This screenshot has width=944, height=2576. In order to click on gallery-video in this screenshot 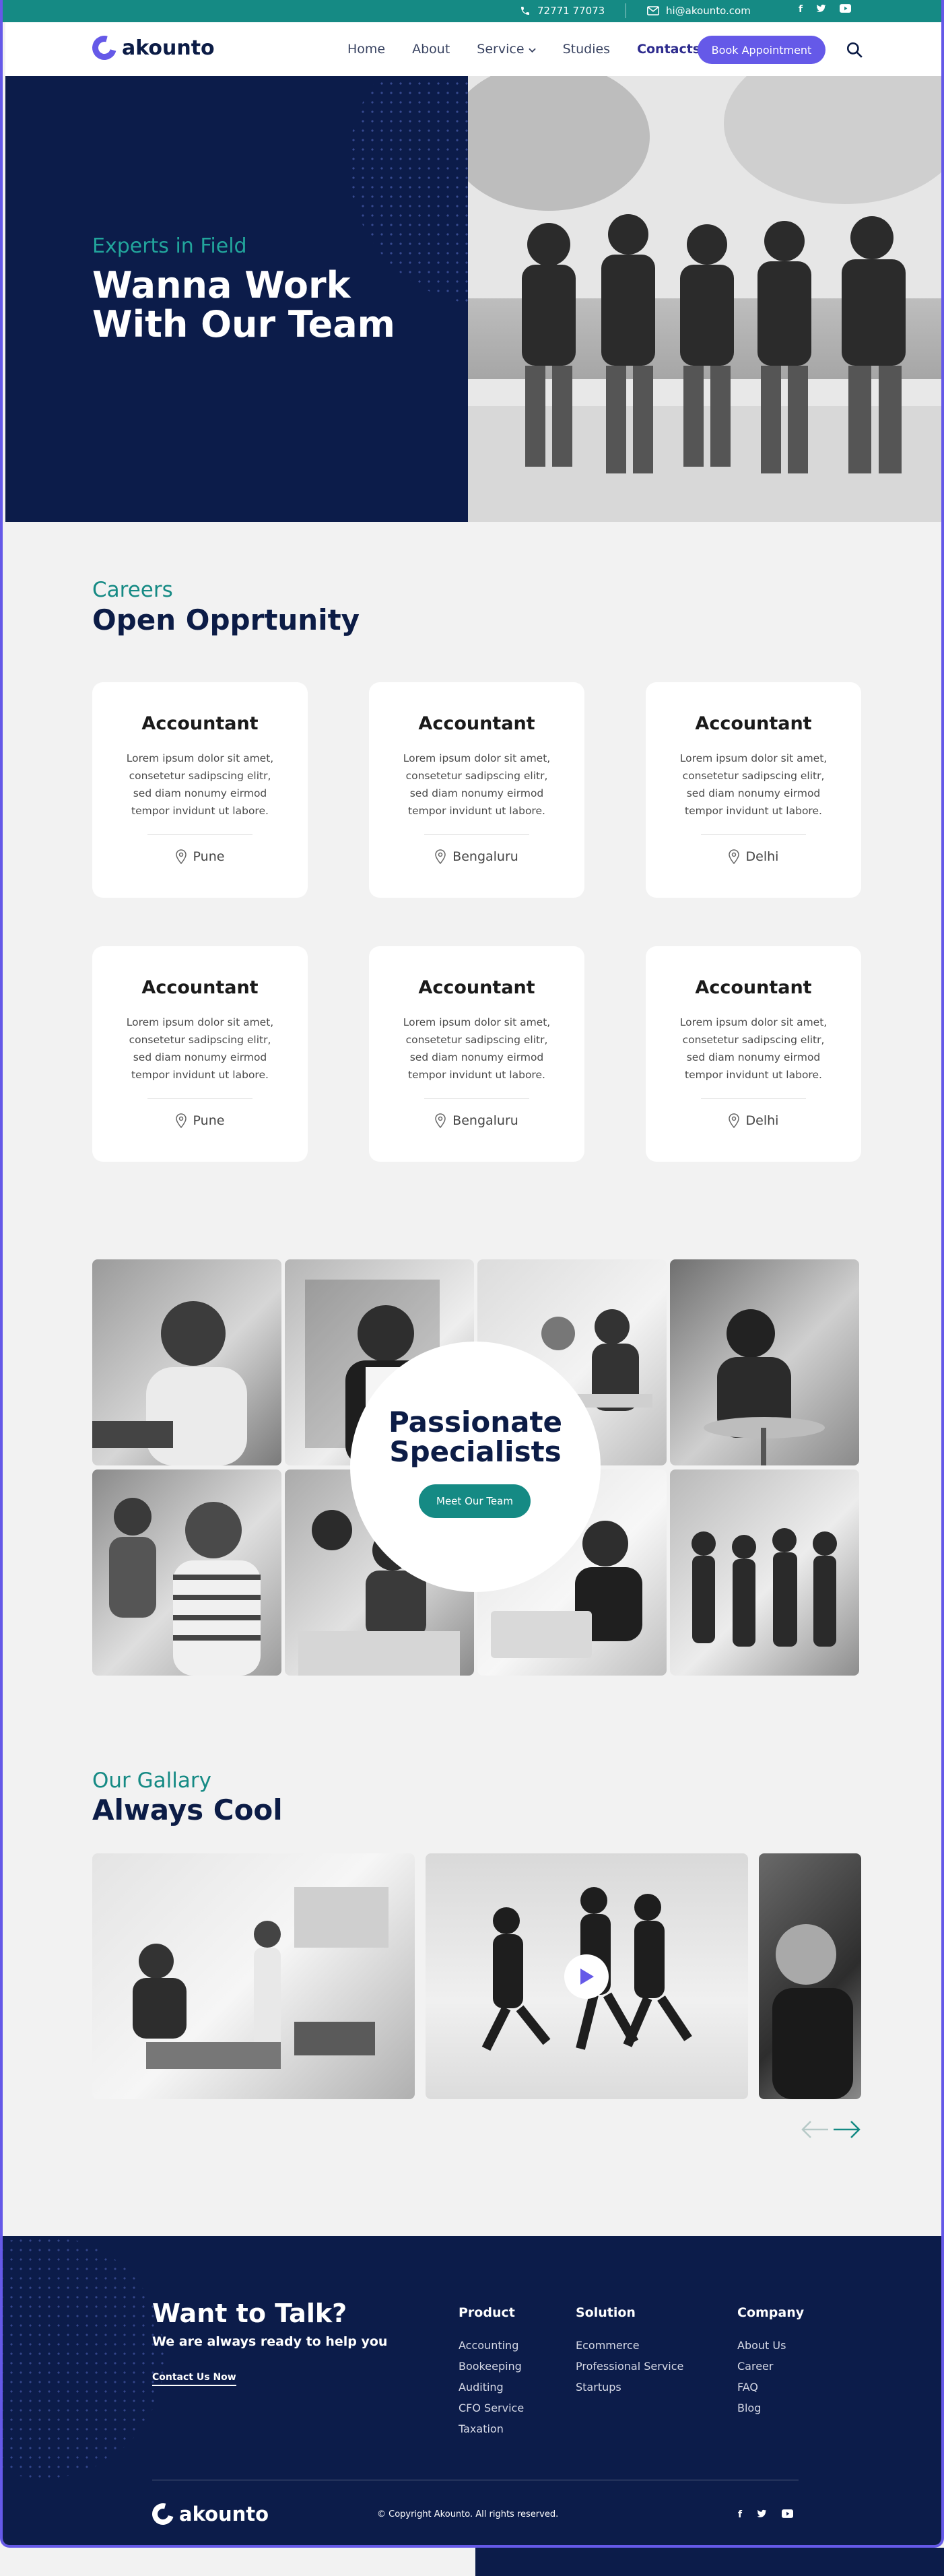, I will do `click(587, 1976)`.